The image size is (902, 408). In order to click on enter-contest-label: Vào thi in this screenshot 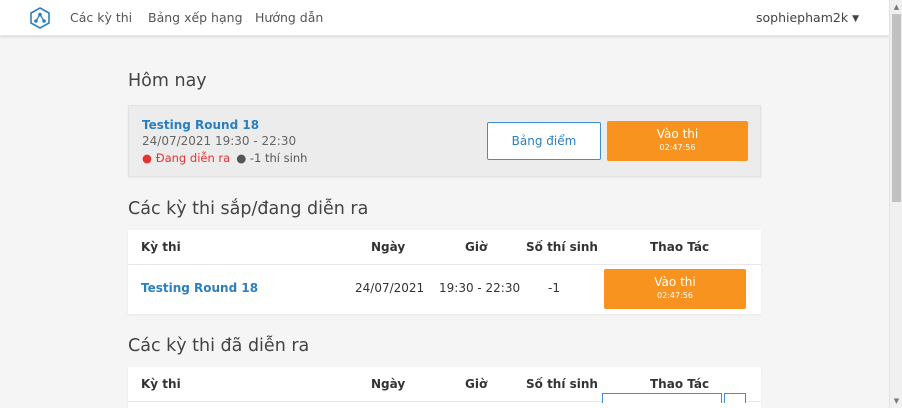, I will do `click(677, 134)`.